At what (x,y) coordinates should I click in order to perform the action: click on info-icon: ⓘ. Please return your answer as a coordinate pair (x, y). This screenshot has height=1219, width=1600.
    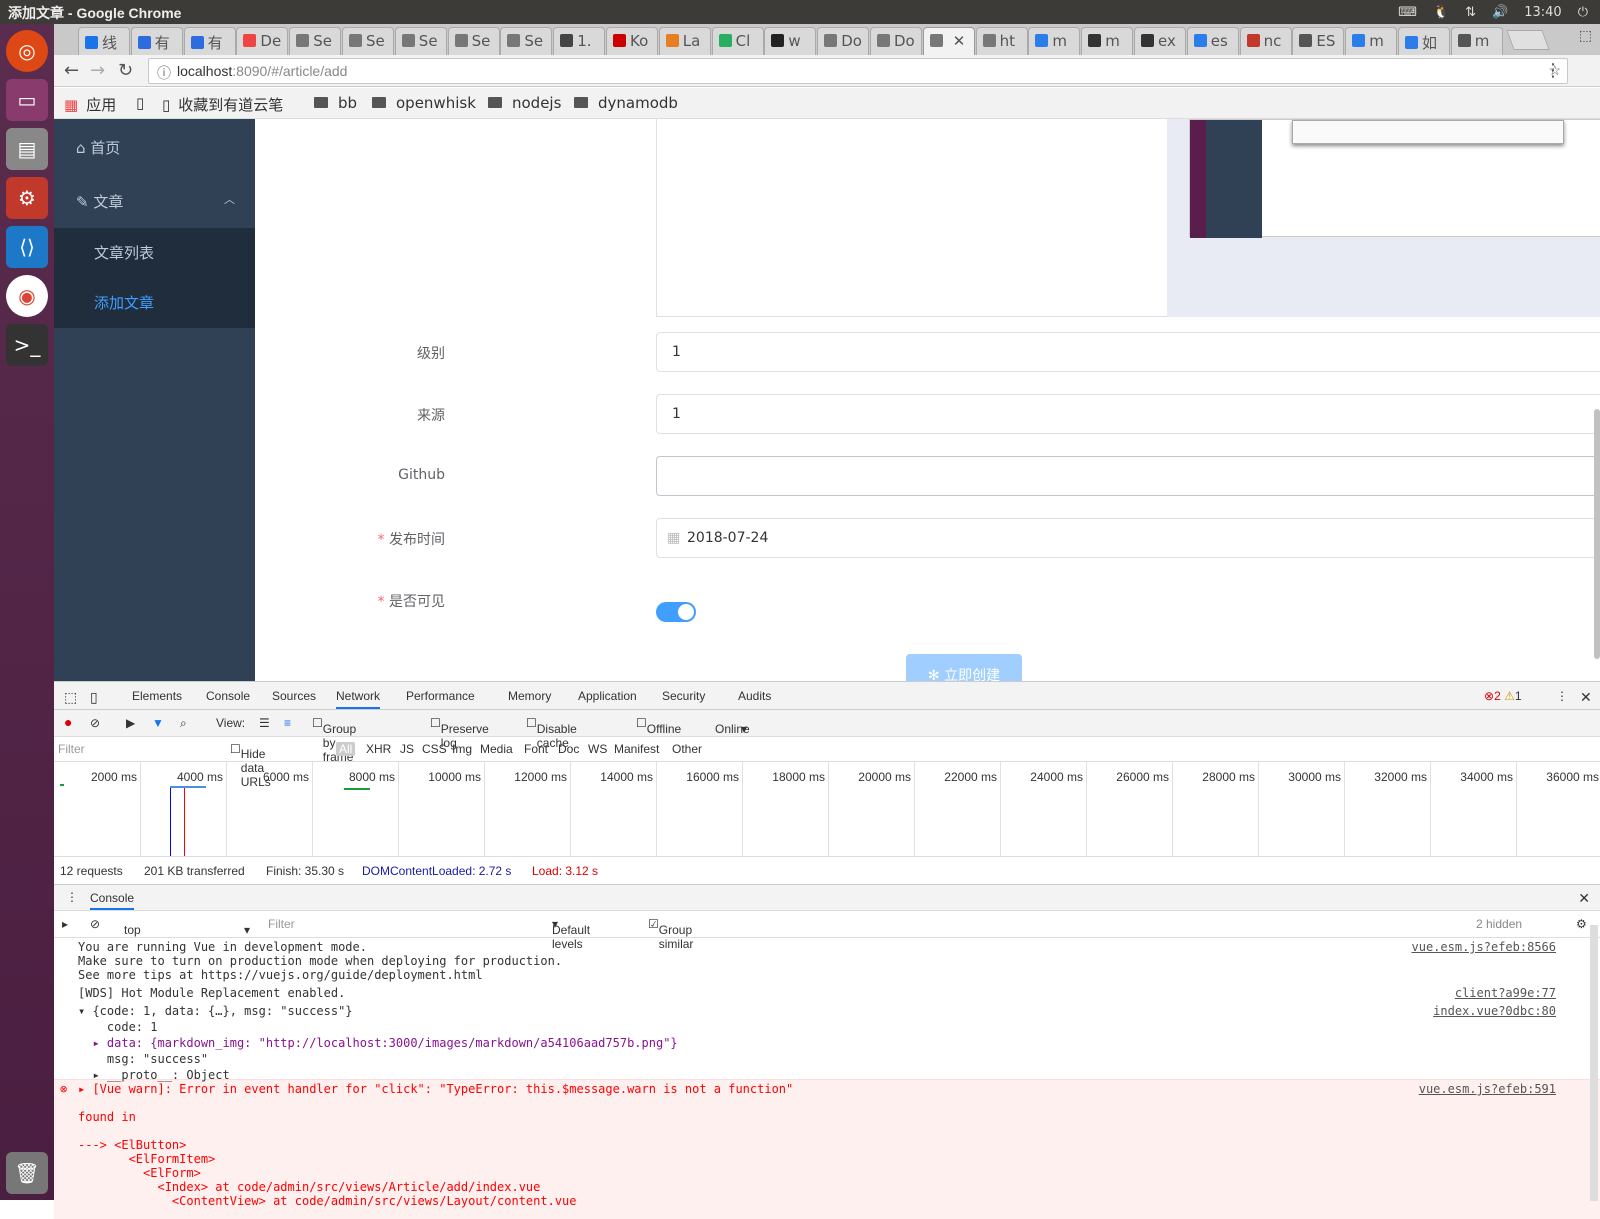
    Looking at the image, I should click on (164, 73).